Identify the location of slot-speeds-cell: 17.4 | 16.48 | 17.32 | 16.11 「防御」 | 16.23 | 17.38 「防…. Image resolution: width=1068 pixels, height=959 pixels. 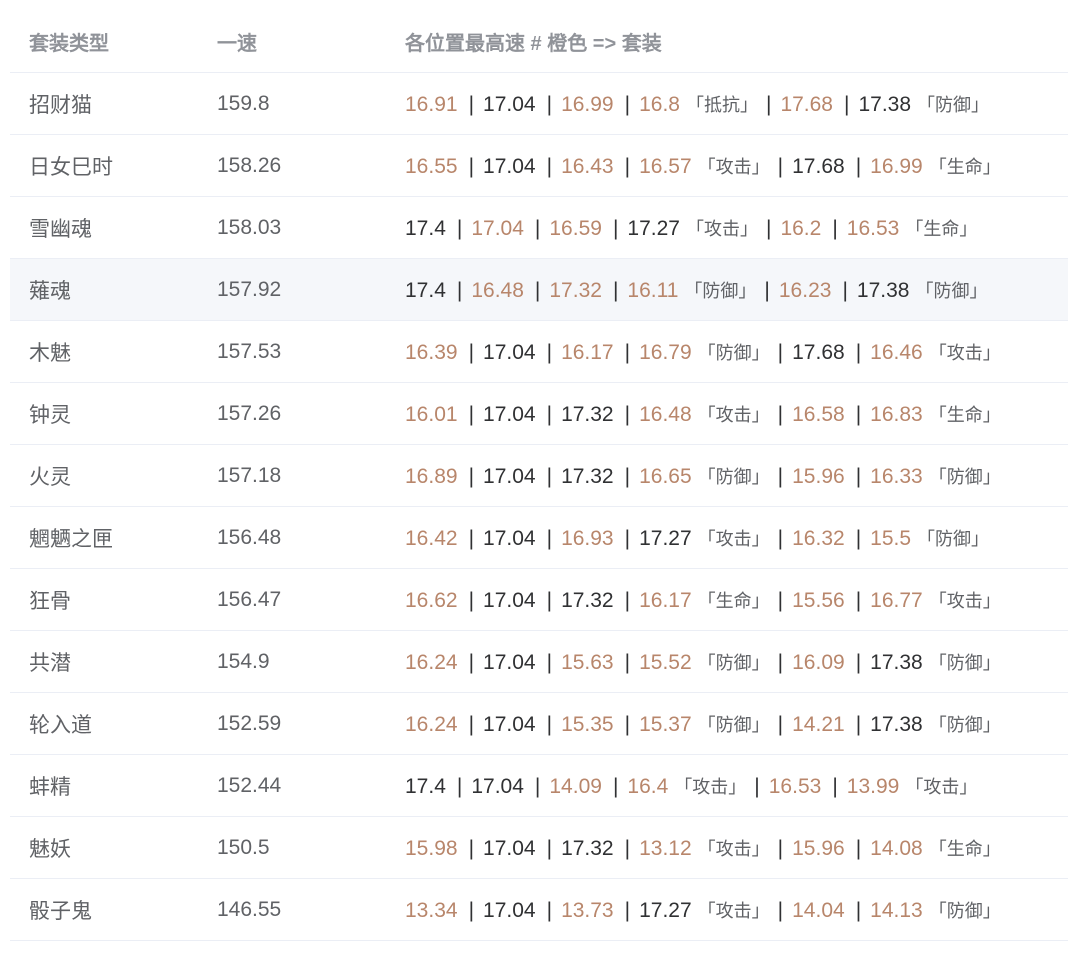
(727, 290).